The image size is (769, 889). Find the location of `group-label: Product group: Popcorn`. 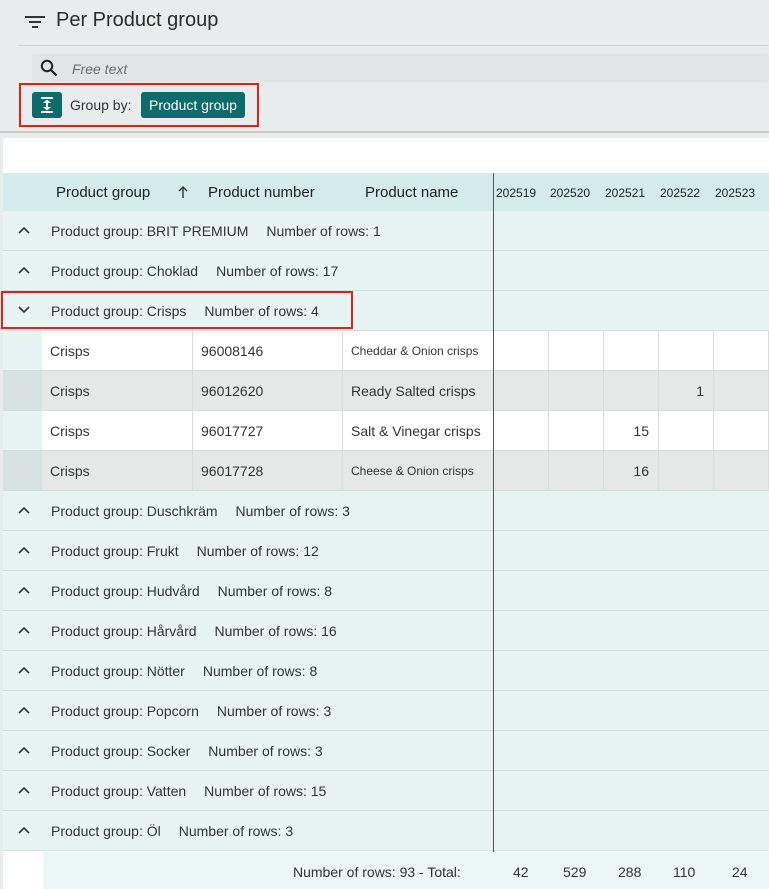

group-label: Product group: Popcorn is located at coordinates (125, 711).